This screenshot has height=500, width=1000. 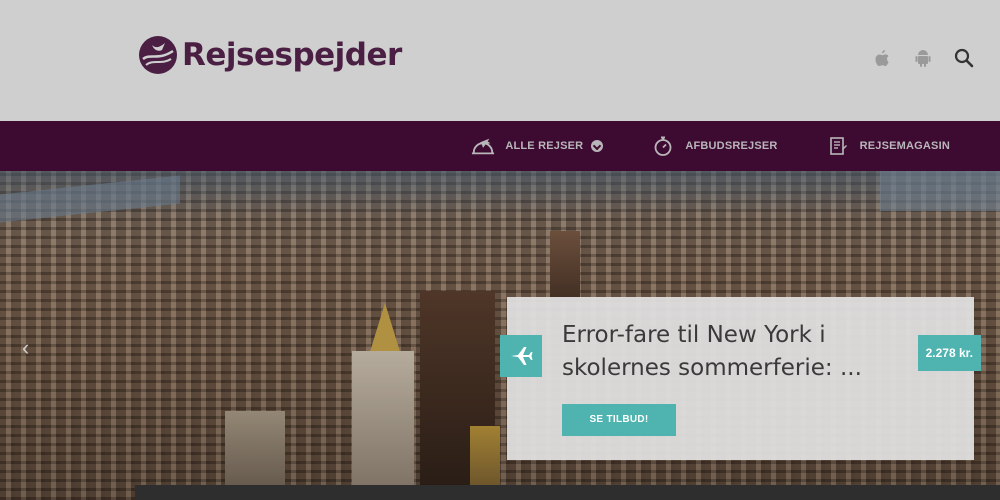 I want to click on chevron-down-icon, so click(x=597, y=146).